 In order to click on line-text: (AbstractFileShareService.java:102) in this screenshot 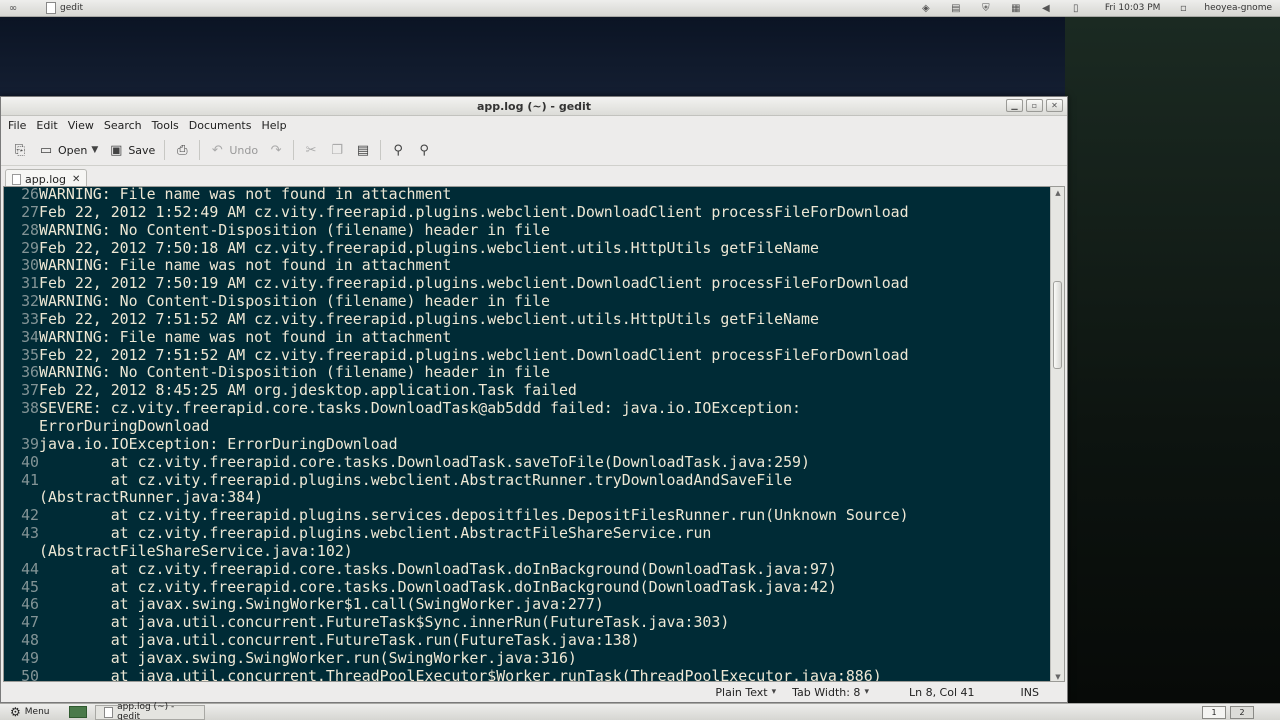, I will do `click(196, 551)`.